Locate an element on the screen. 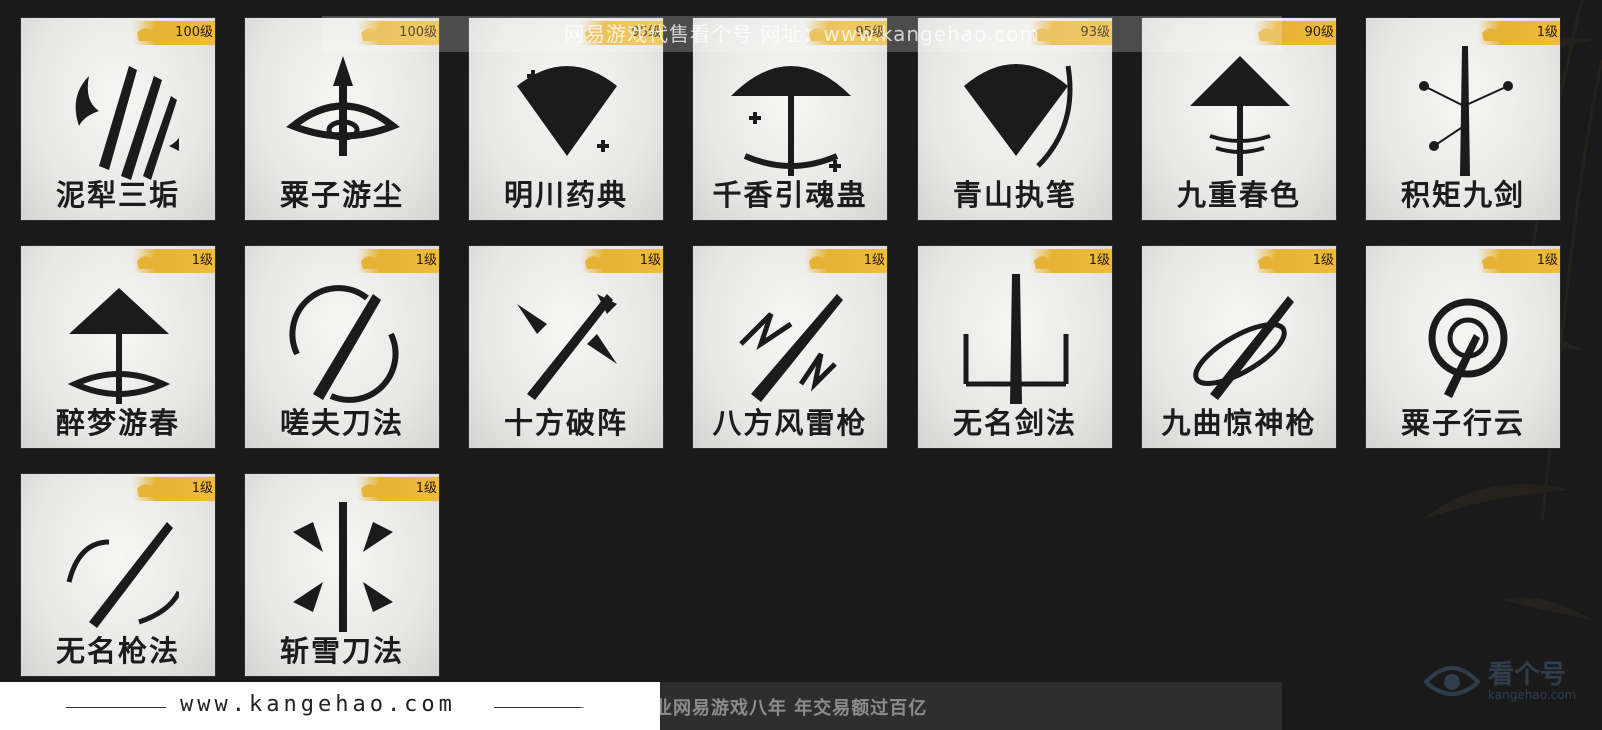  skill-card: 1级八方风雷枪 is located at coordinates (790, 347).